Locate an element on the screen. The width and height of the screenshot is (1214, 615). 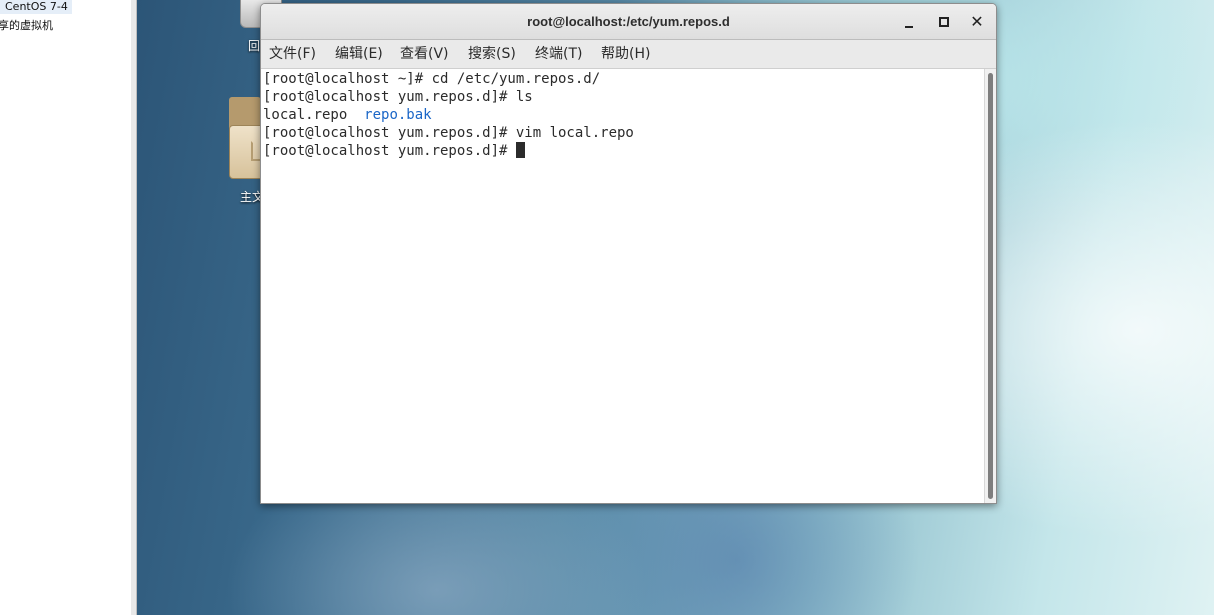
maximize-icon is located at coordinates (944, 22).